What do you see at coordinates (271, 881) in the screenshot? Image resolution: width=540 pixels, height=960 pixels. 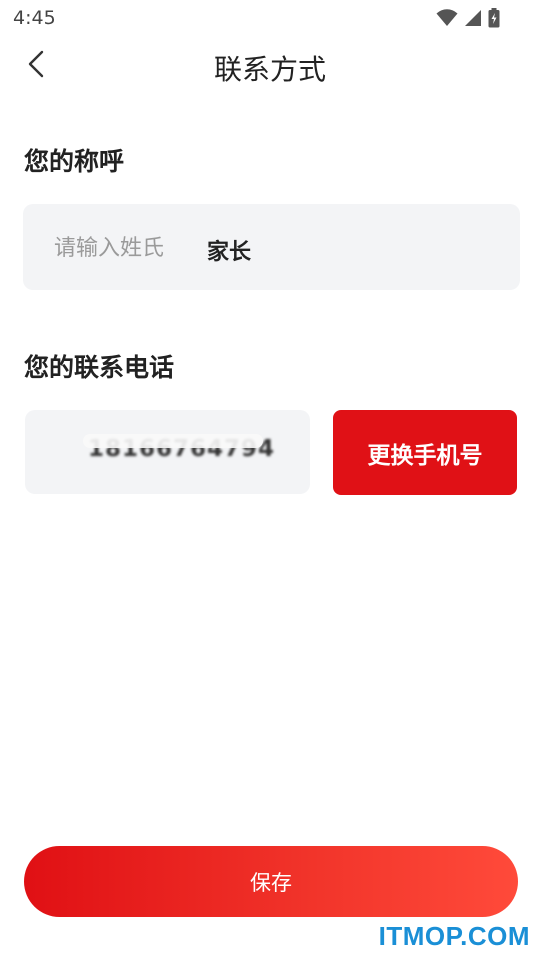 I see `save-button: 保存` at bounding box center [271, 881].